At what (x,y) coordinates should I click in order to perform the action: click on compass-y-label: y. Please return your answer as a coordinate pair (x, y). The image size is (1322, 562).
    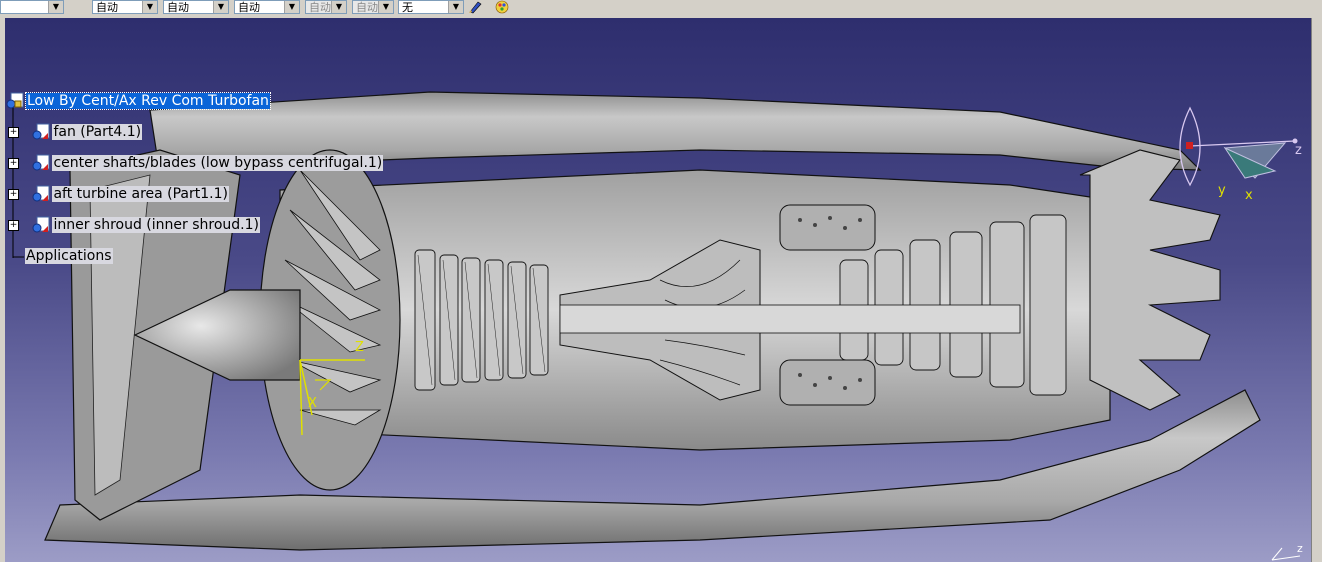
    Looking at the image, I should click on (1222, 190).